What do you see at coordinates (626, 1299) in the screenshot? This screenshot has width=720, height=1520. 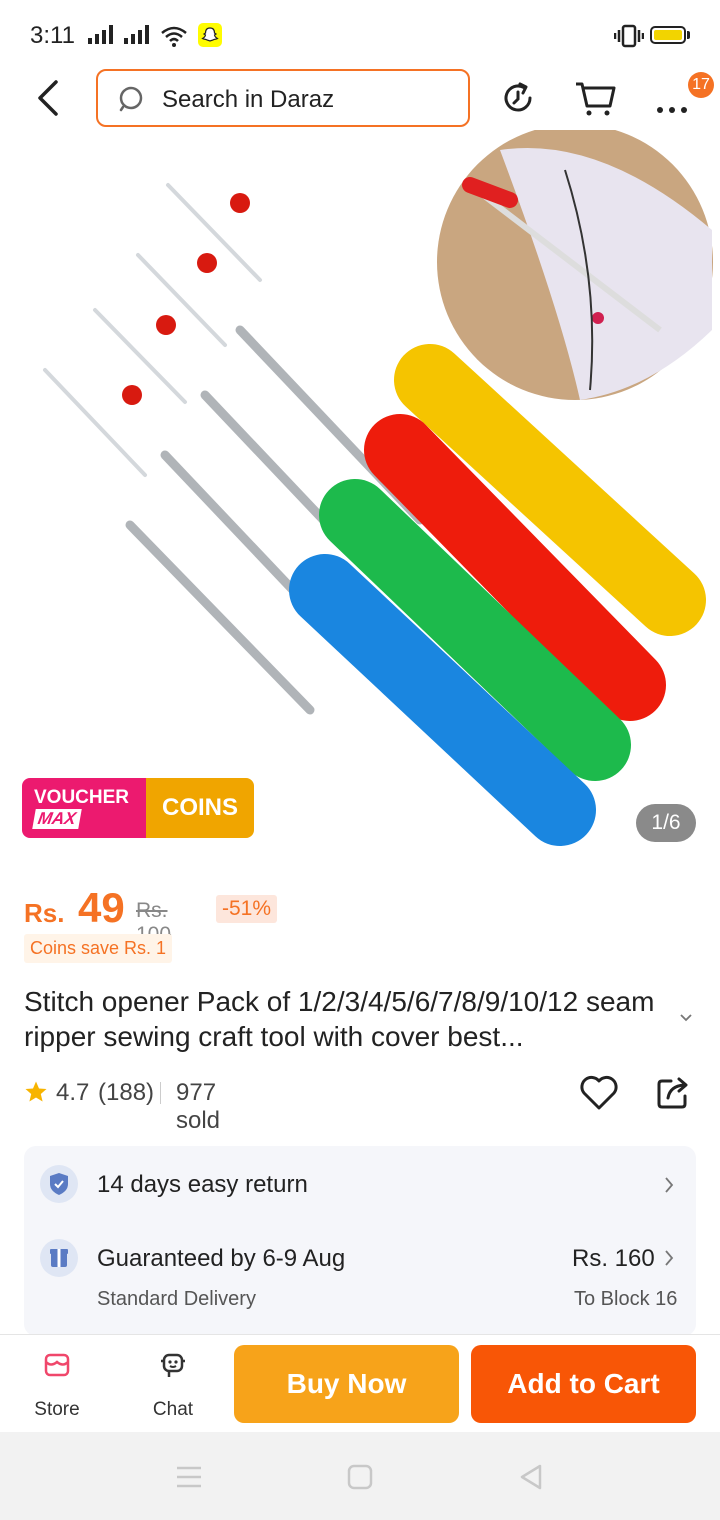 I see `delivery-location: To Block 16` at bounding box center [626, 1299].